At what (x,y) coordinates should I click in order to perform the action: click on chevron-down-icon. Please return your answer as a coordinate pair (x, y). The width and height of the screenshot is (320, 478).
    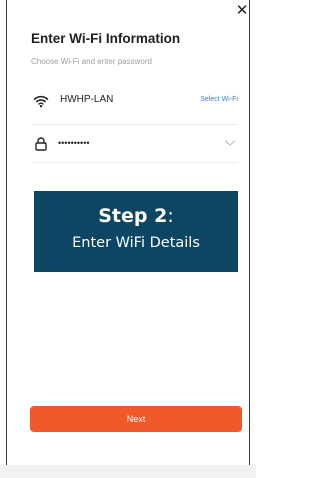
    Looking at the image, I should click on (230, 143).